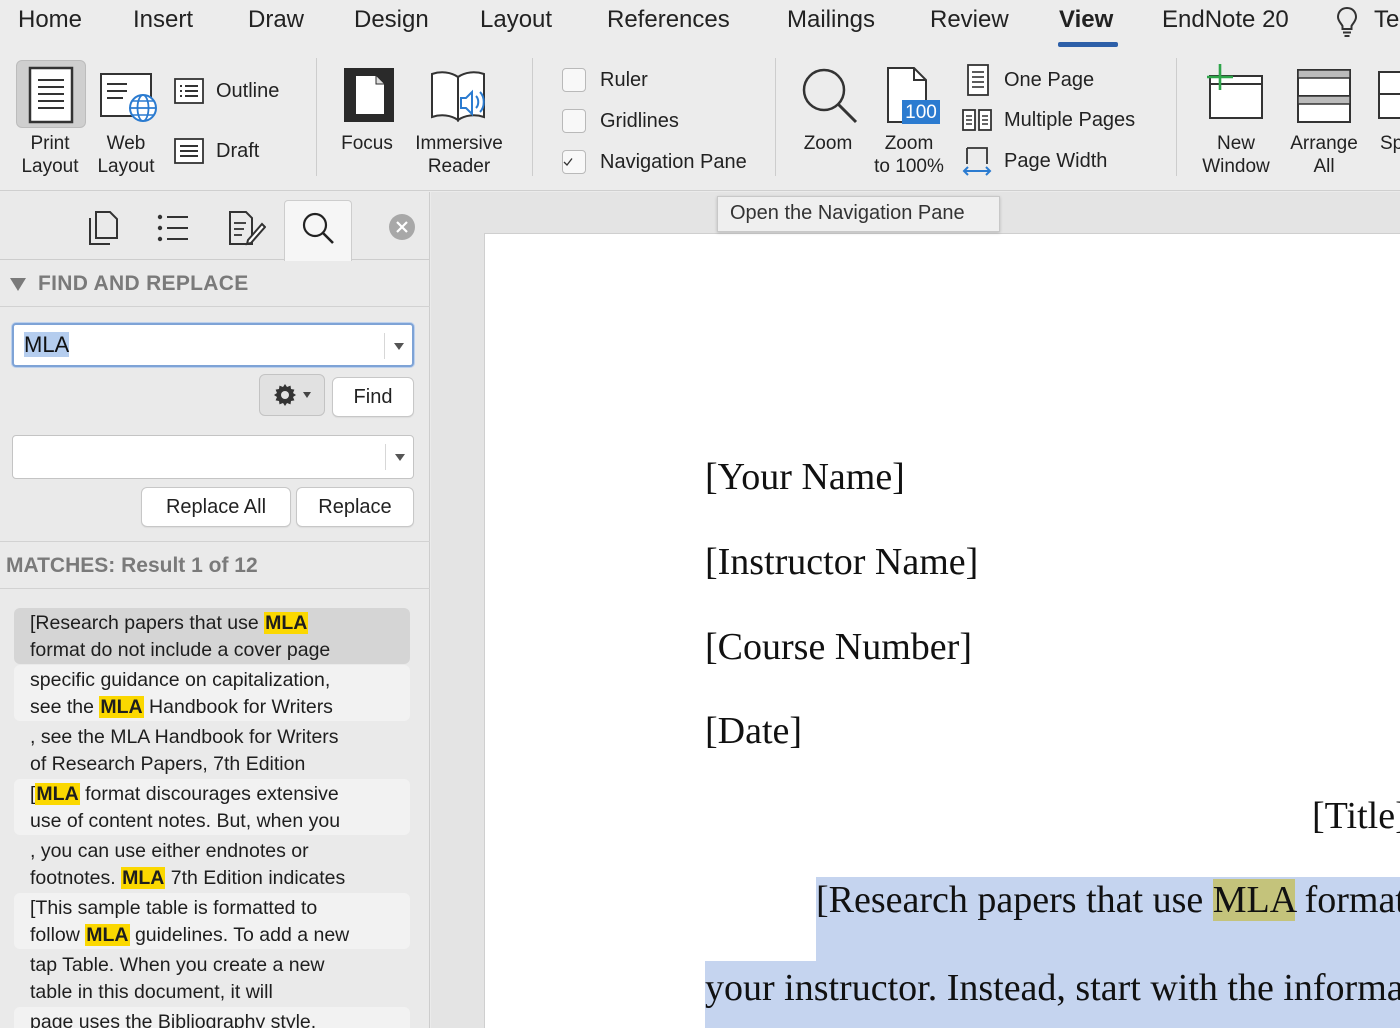  I want to click on gridlines-checkbox: Gridlines, so click(620, 121).